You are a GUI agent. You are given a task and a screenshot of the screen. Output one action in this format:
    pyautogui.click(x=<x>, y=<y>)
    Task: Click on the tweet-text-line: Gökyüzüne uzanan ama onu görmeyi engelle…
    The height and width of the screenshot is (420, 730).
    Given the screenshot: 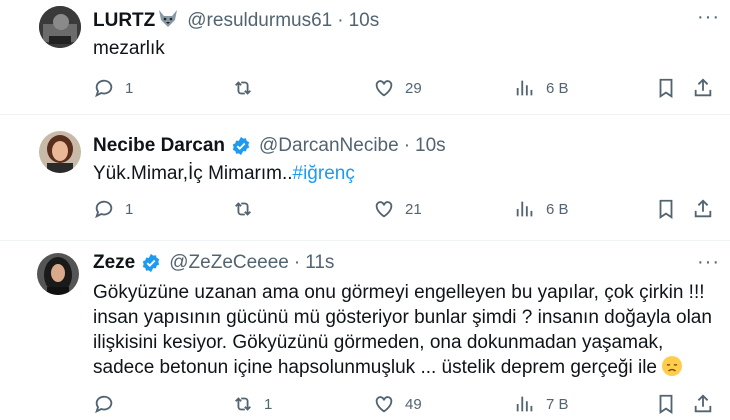 What is the action you would take?
    pyautogui.click(x=399, y=292)
    